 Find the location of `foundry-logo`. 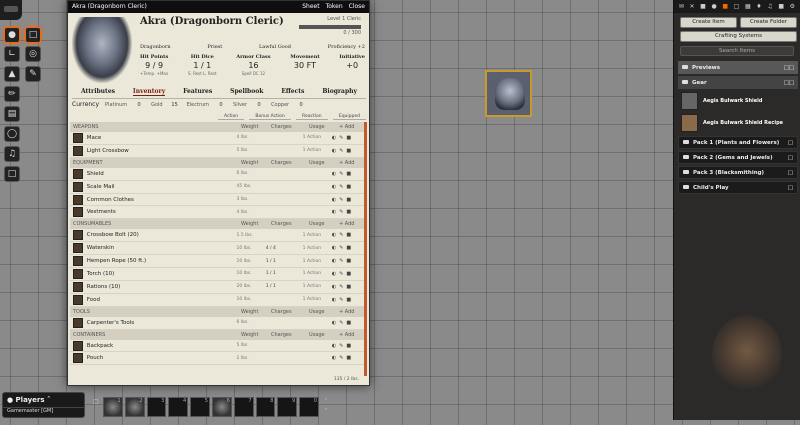

foundry-logo is located at coordinates (11, 10).